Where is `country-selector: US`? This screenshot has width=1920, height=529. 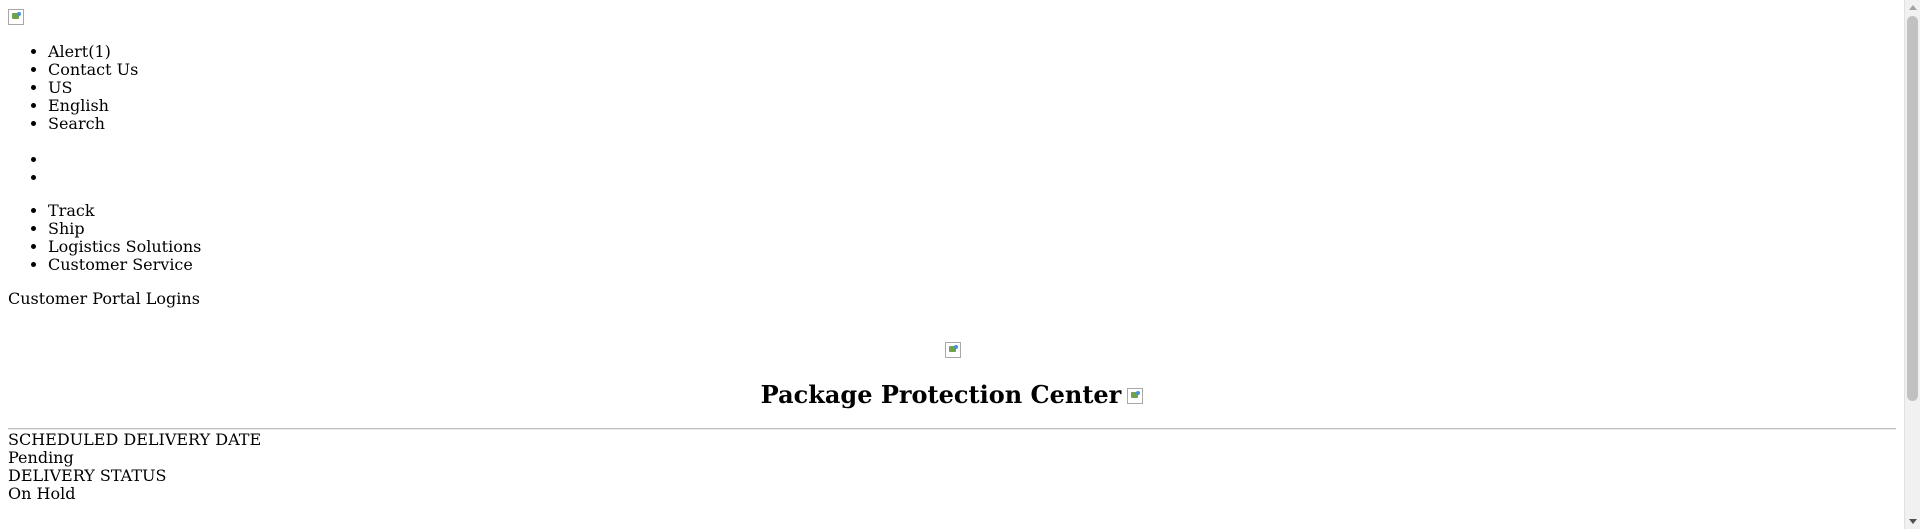 country-selector: US is located at coordinates (93, 88).